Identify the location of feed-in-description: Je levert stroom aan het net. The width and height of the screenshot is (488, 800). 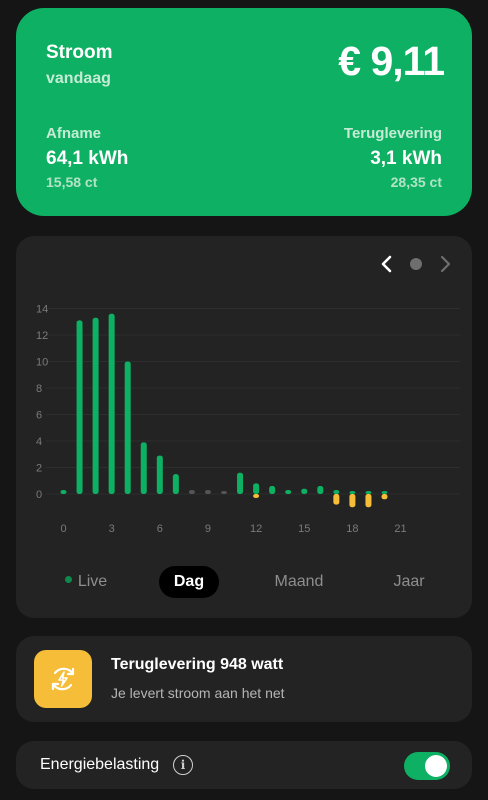
(198, 693).